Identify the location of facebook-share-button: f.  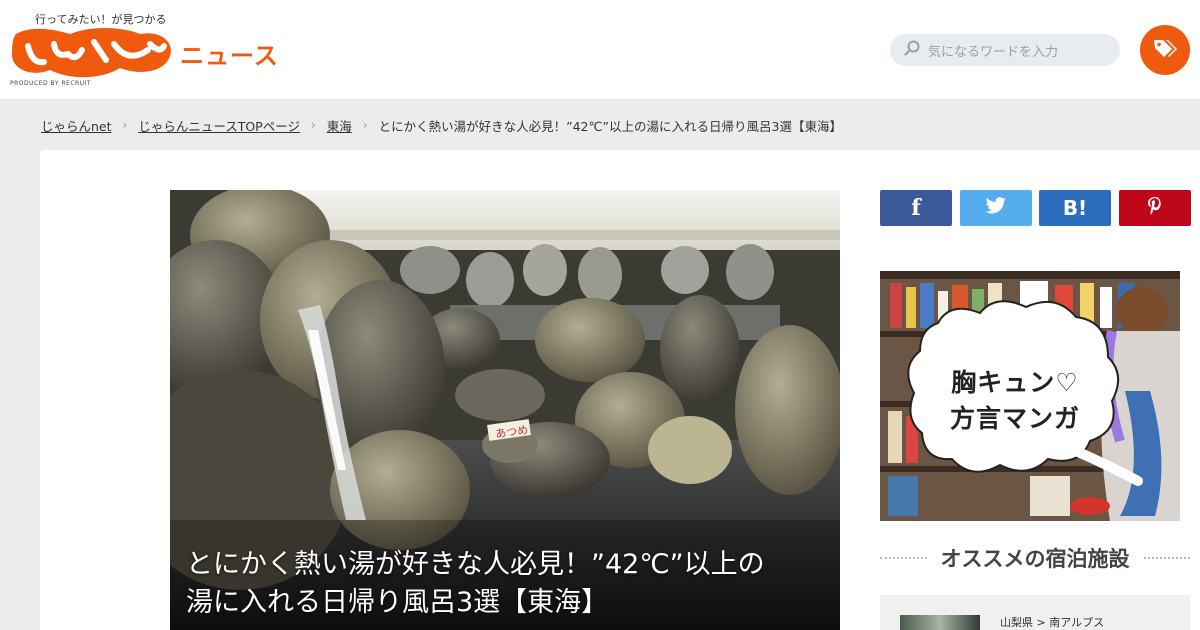
(916, 208).